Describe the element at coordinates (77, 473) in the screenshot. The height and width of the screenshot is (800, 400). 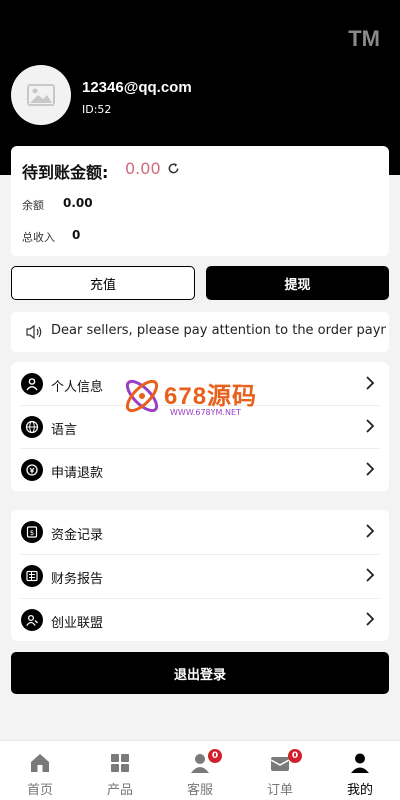
I see `menu-label: 申请退款` at that location.